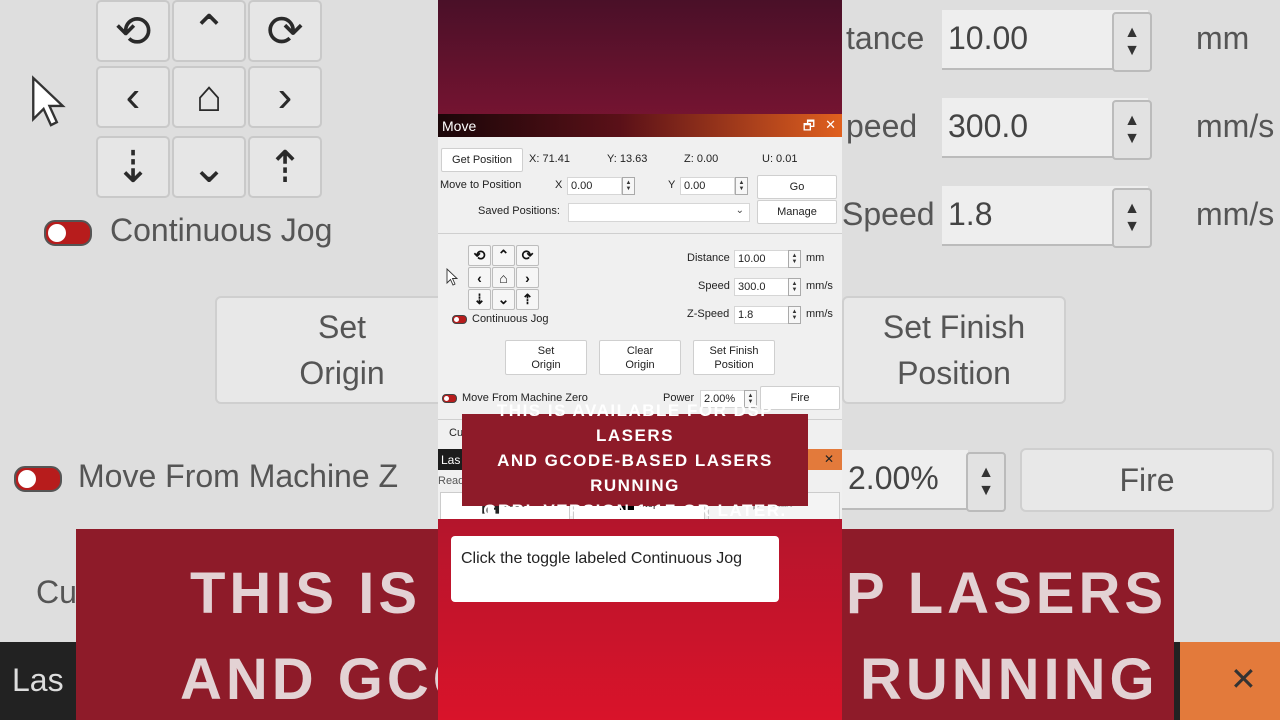  I want to click on zspeed-spin-icon: ▲ ▼, so click(794, 315).